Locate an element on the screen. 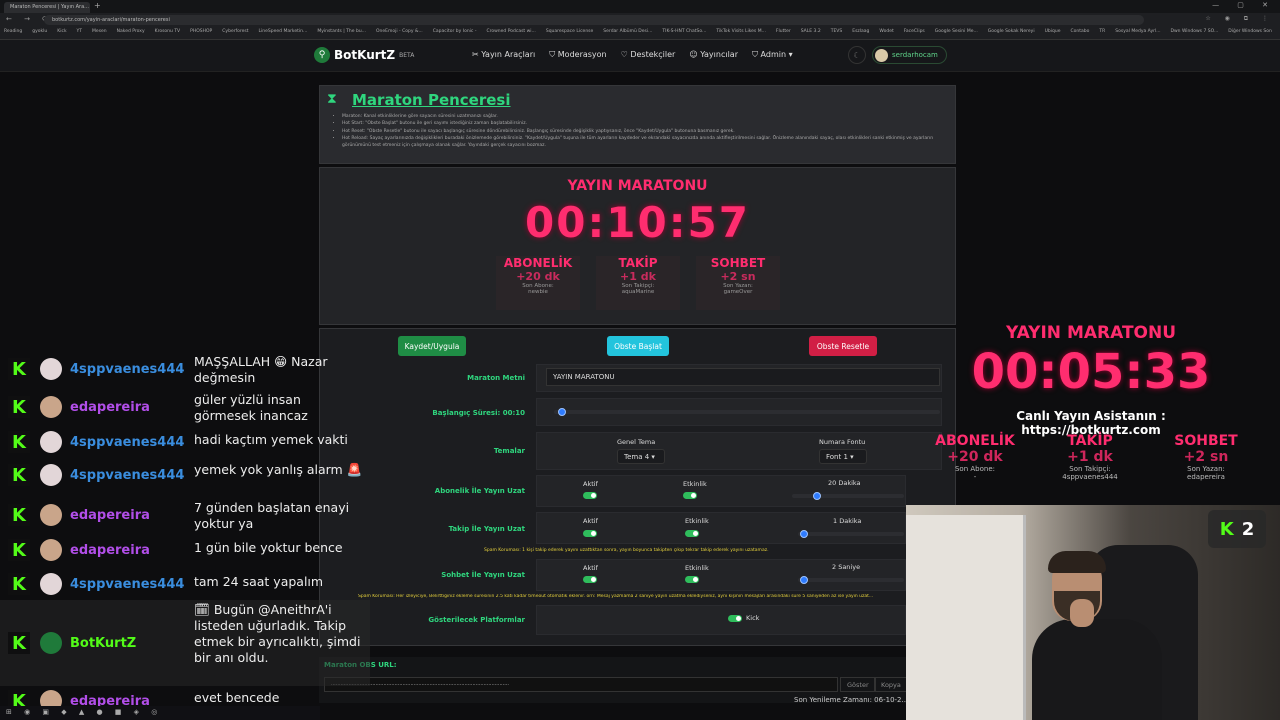 This screenshot has height=720, width=1280. bookmark-item: Ubique is located at coordinates (1053, 33).